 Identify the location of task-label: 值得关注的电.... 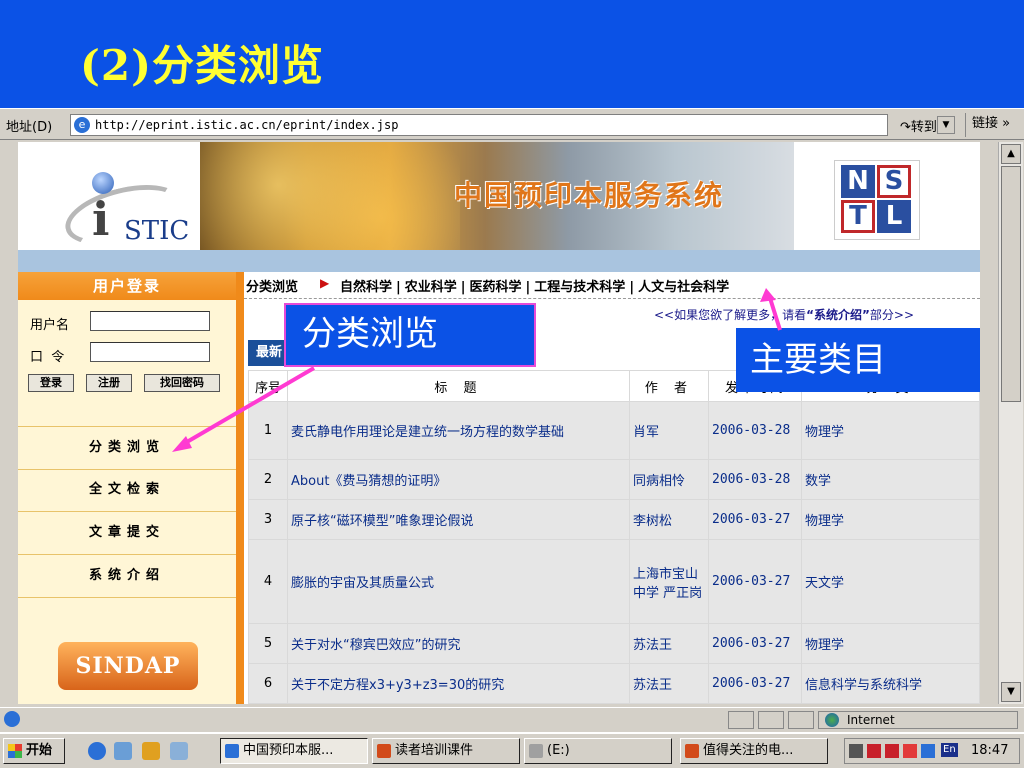
(748, 750).